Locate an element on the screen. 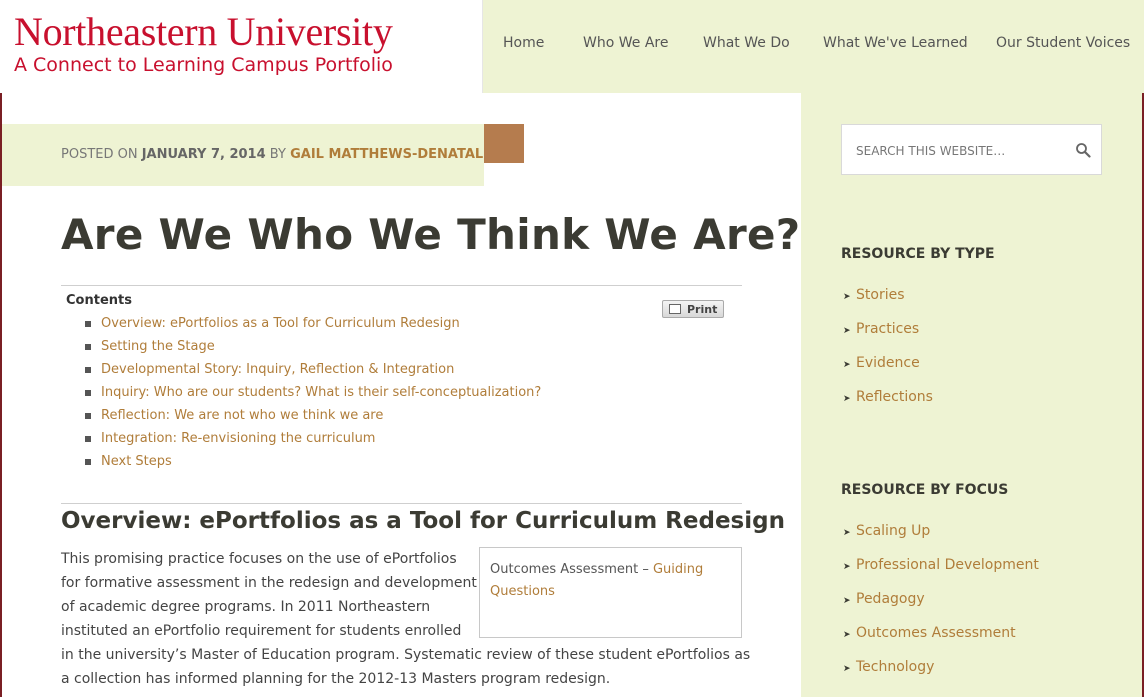  print-label: Print is located at coordinates (702, 309).